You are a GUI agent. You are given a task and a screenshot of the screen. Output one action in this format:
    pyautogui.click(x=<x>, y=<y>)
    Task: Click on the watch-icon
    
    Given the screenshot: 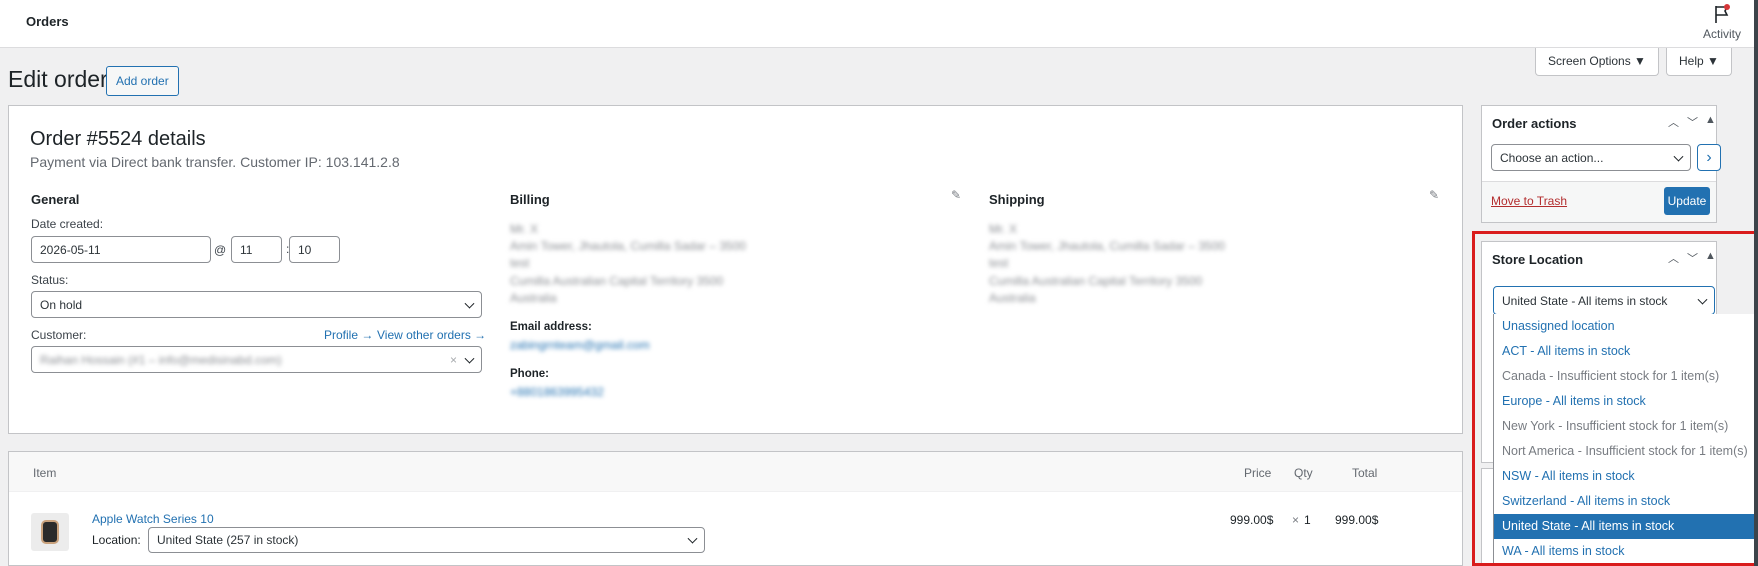 What is the action you would take?
    pyautogui.click(x=50, y=532)
    